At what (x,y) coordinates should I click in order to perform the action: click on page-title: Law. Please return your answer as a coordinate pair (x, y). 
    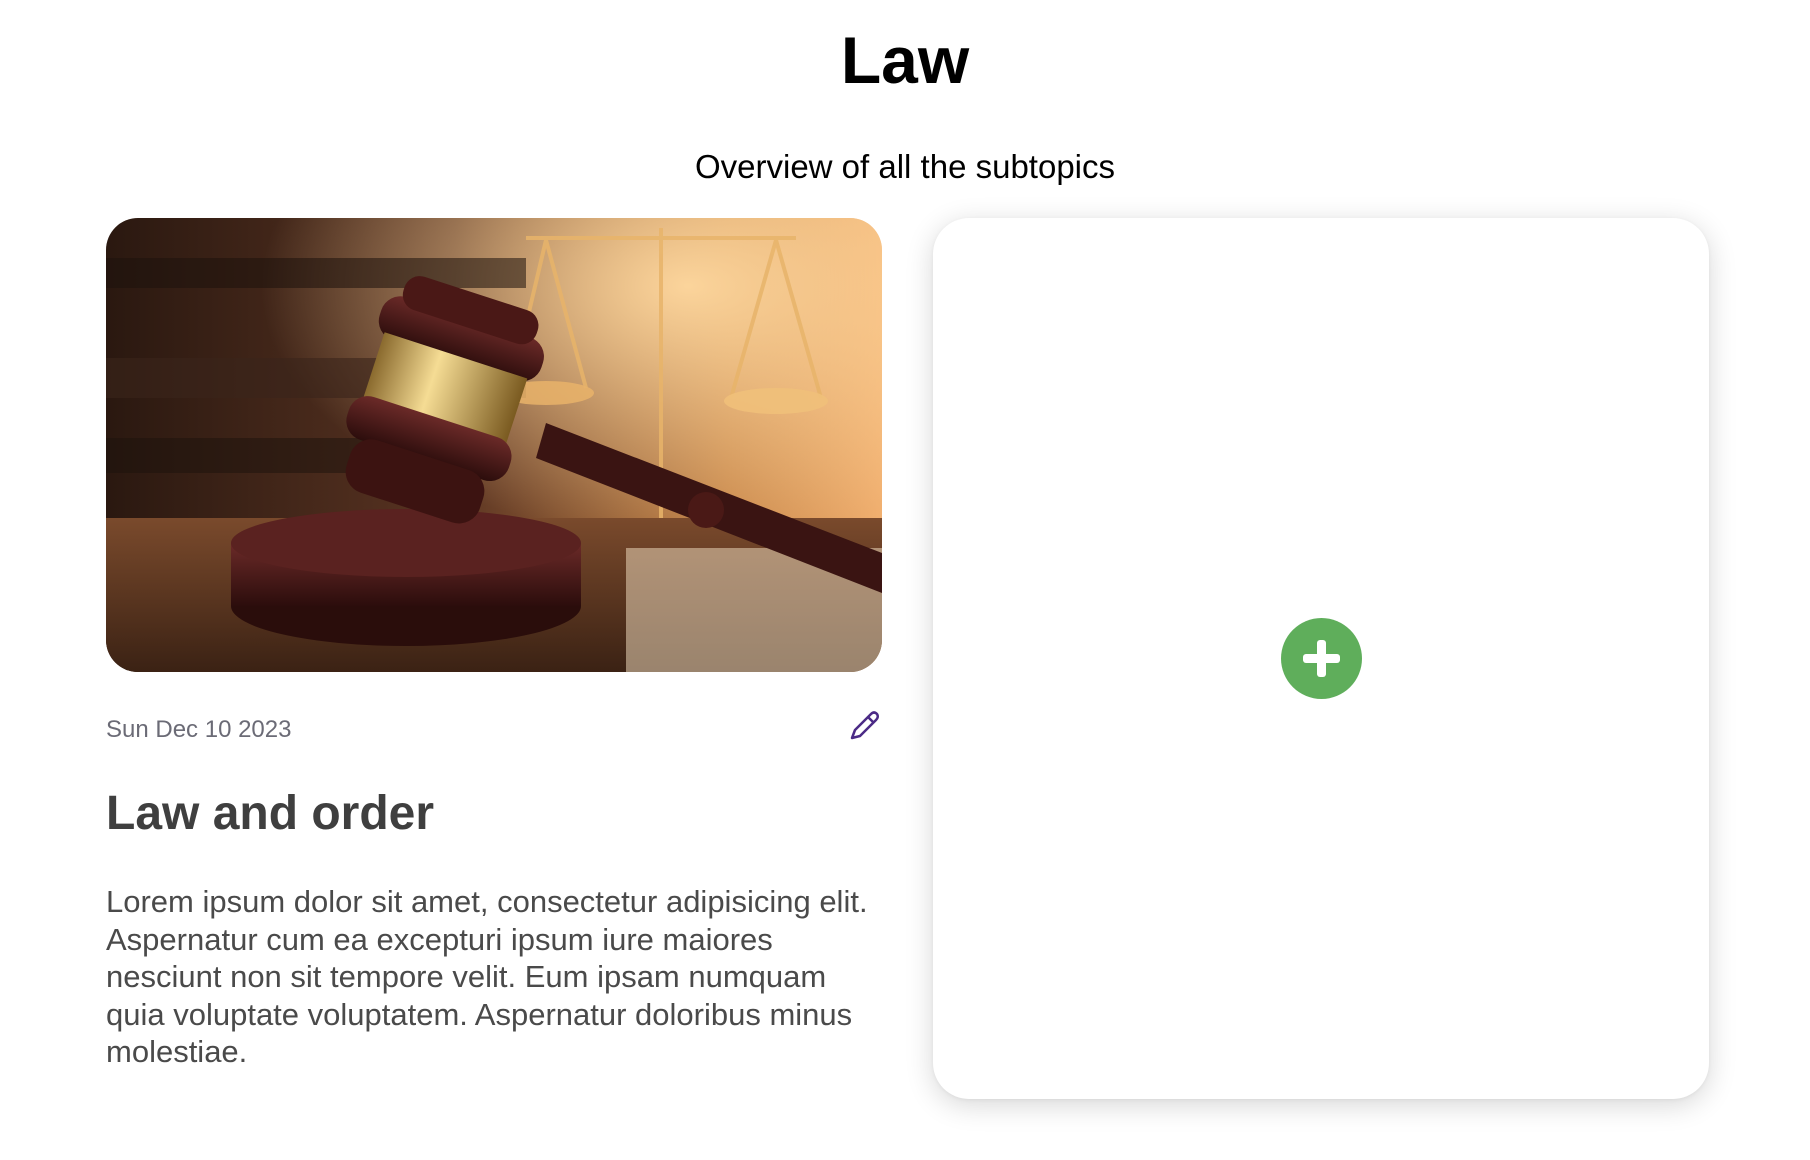
    Looking at the image, I should click on (905, 60).